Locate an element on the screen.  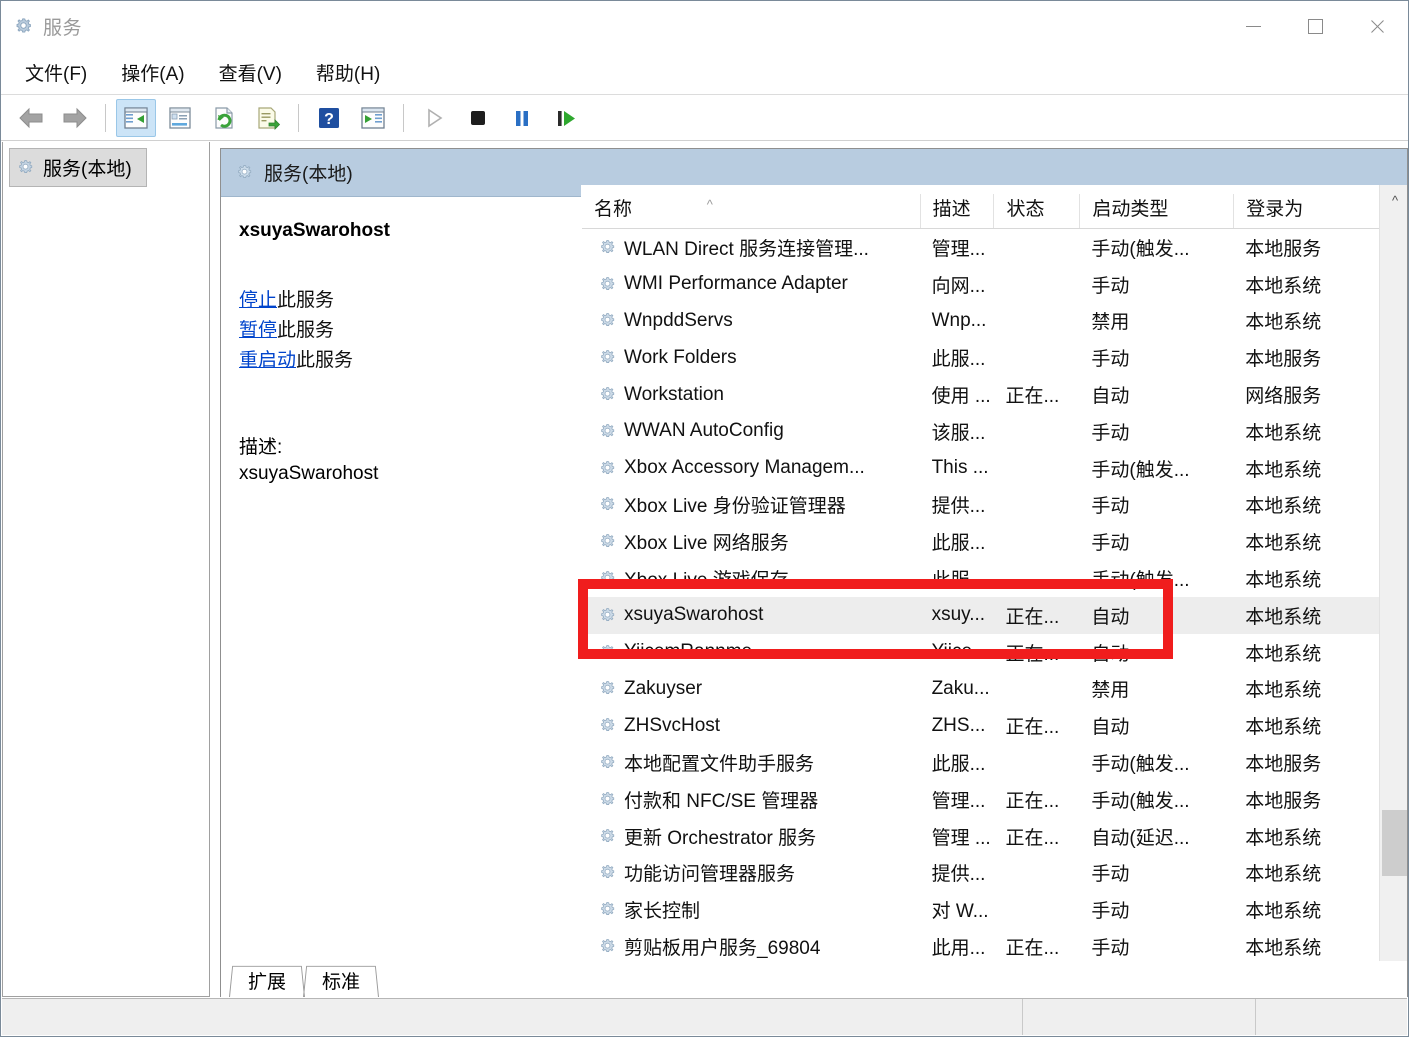
column-header-startup-type: 启动类型 is located at coordinates (1156, 211).